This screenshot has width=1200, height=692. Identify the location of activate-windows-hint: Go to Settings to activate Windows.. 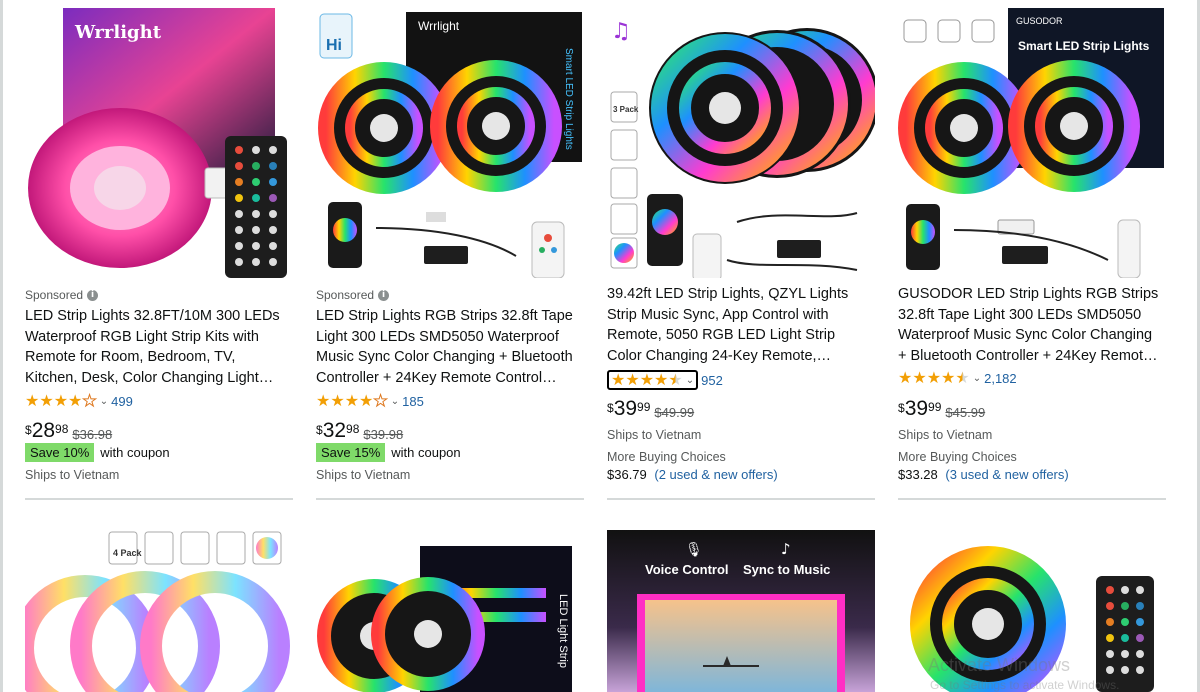
(1025, 685).